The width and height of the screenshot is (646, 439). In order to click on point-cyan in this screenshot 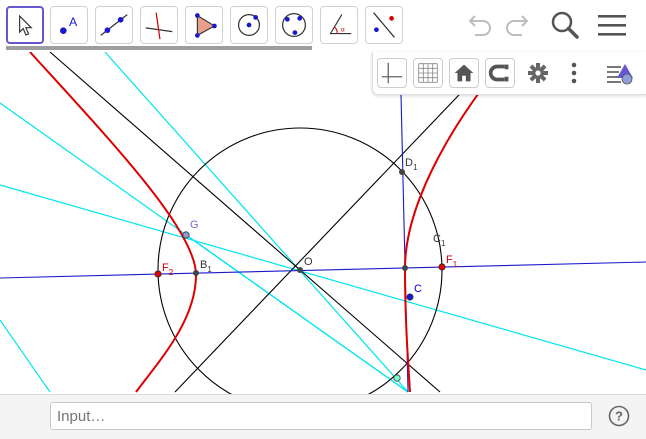, I will do `click(397, 378)`.